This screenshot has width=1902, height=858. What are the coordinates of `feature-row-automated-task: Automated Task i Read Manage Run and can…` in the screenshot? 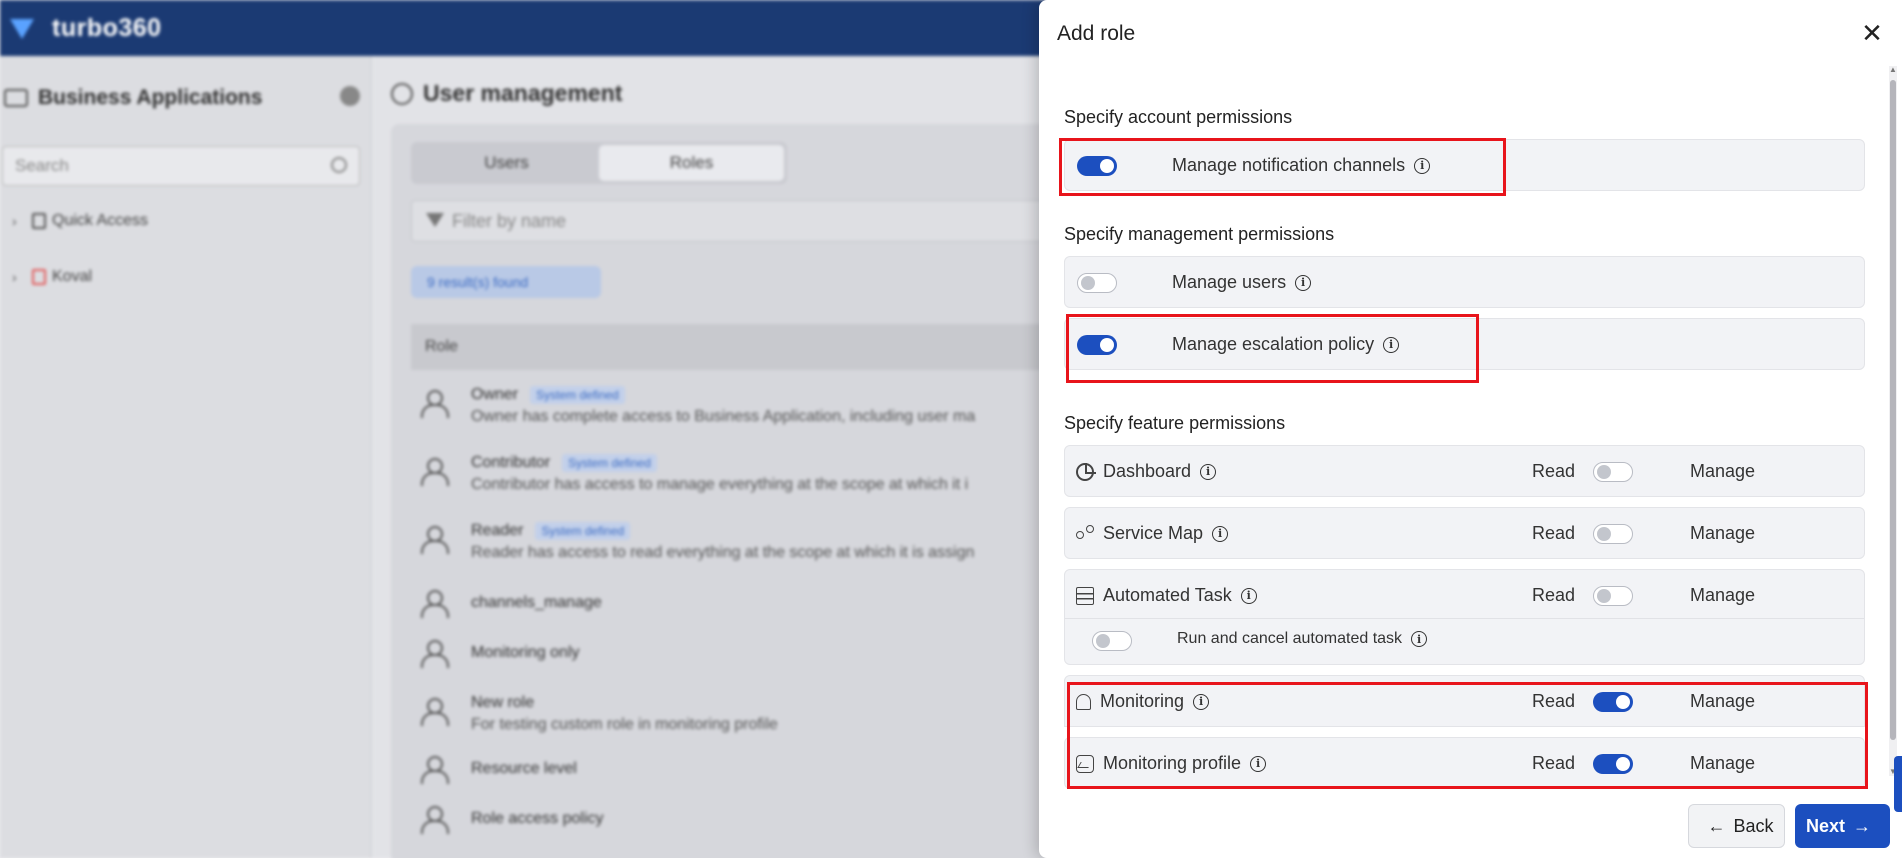 It's located at (1464, 617).